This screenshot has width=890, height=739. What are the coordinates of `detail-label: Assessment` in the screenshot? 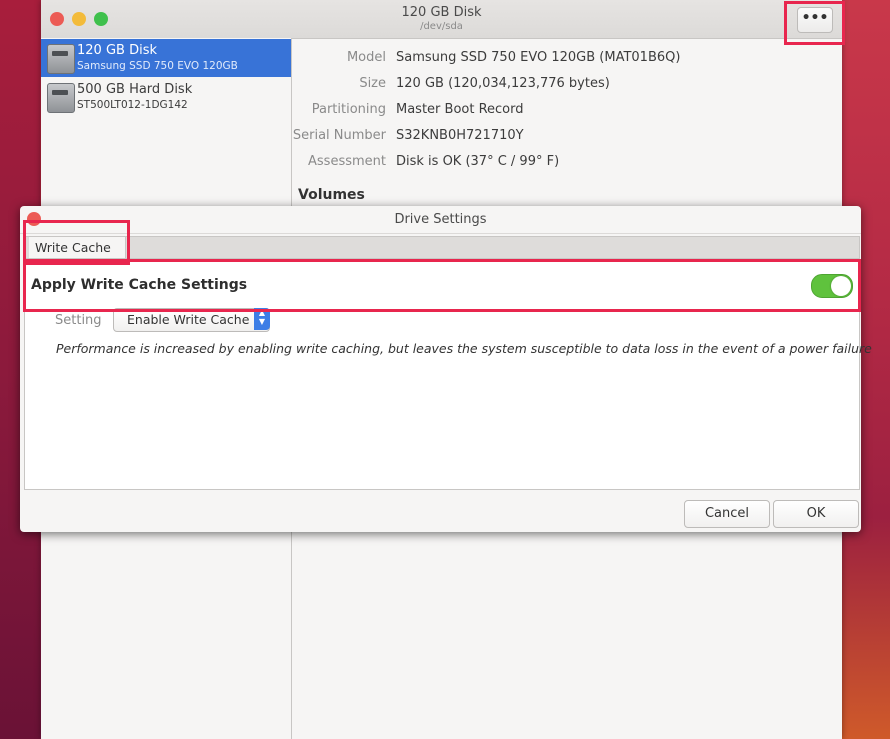 It's located at (347, 161).